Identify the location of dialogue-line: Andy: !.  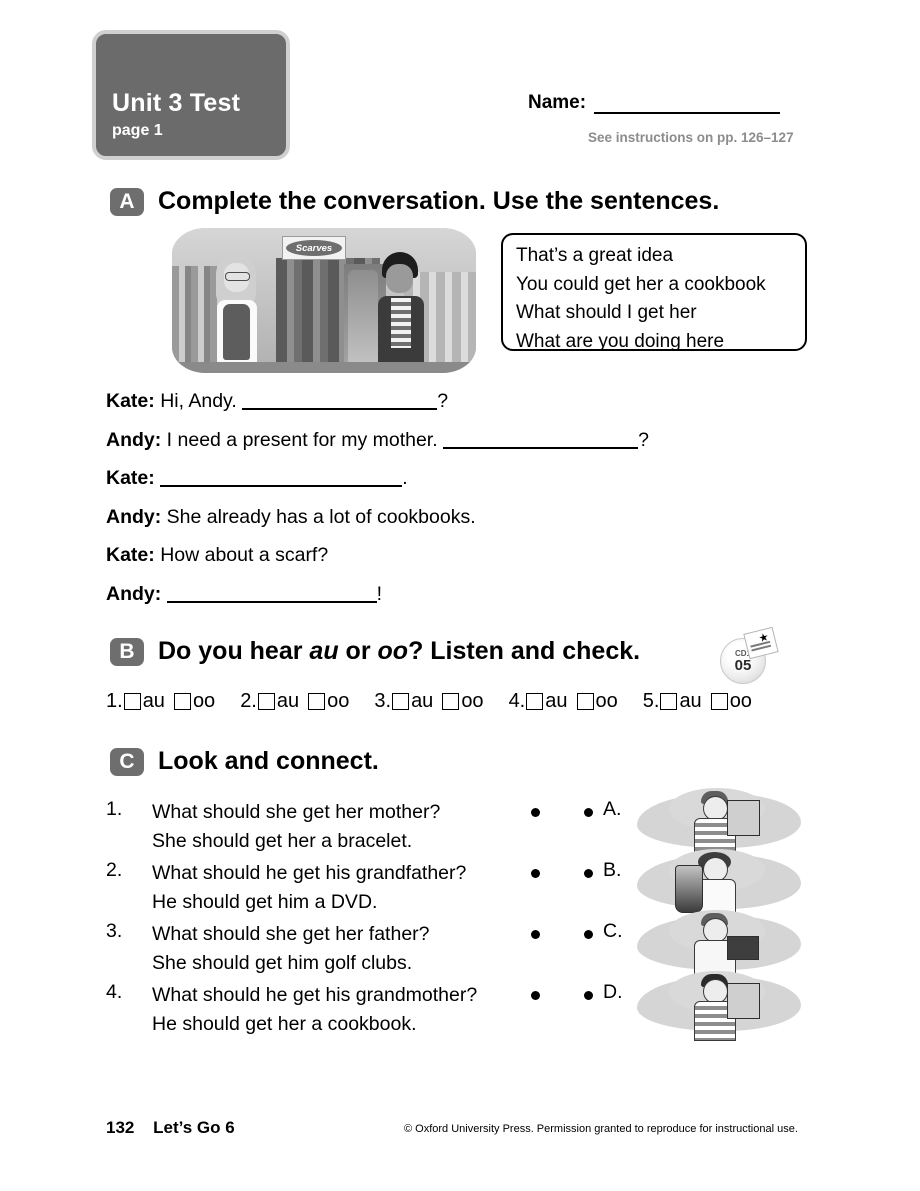
(456, 594).